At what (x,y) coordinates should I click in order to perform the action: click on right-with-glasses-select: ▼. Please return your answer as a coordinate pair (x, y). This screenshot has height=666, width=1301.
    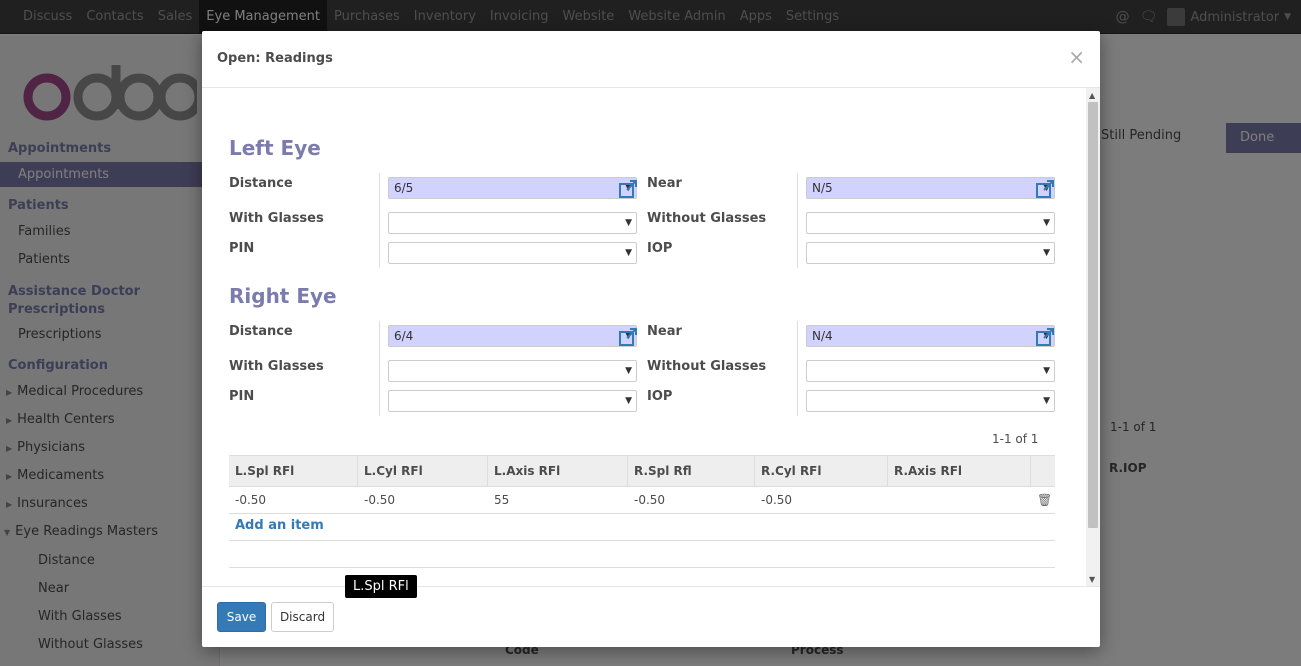
    Looking at the image, I should click on (512, 371).